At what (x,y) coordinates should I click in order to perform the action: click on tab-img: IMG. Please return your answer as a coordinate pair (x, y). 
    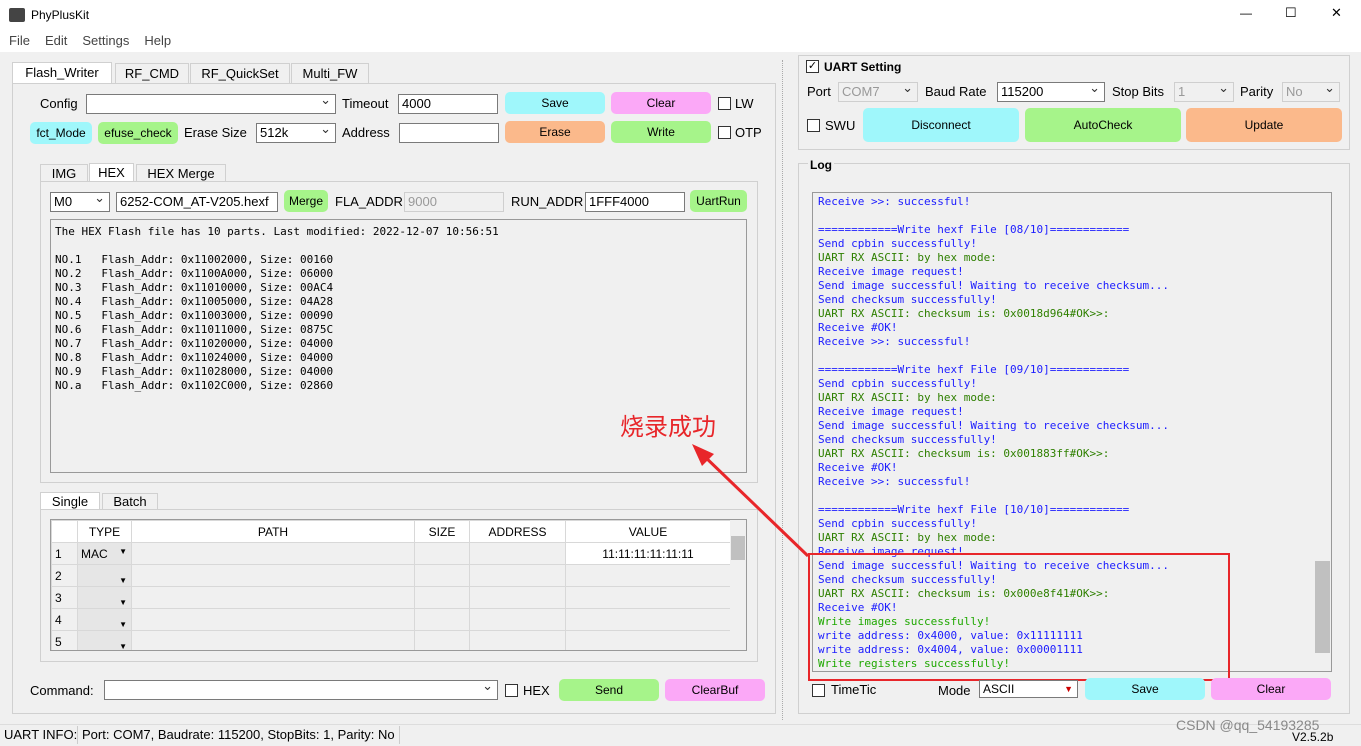
    Looking at the image, I should click on (64, 173).